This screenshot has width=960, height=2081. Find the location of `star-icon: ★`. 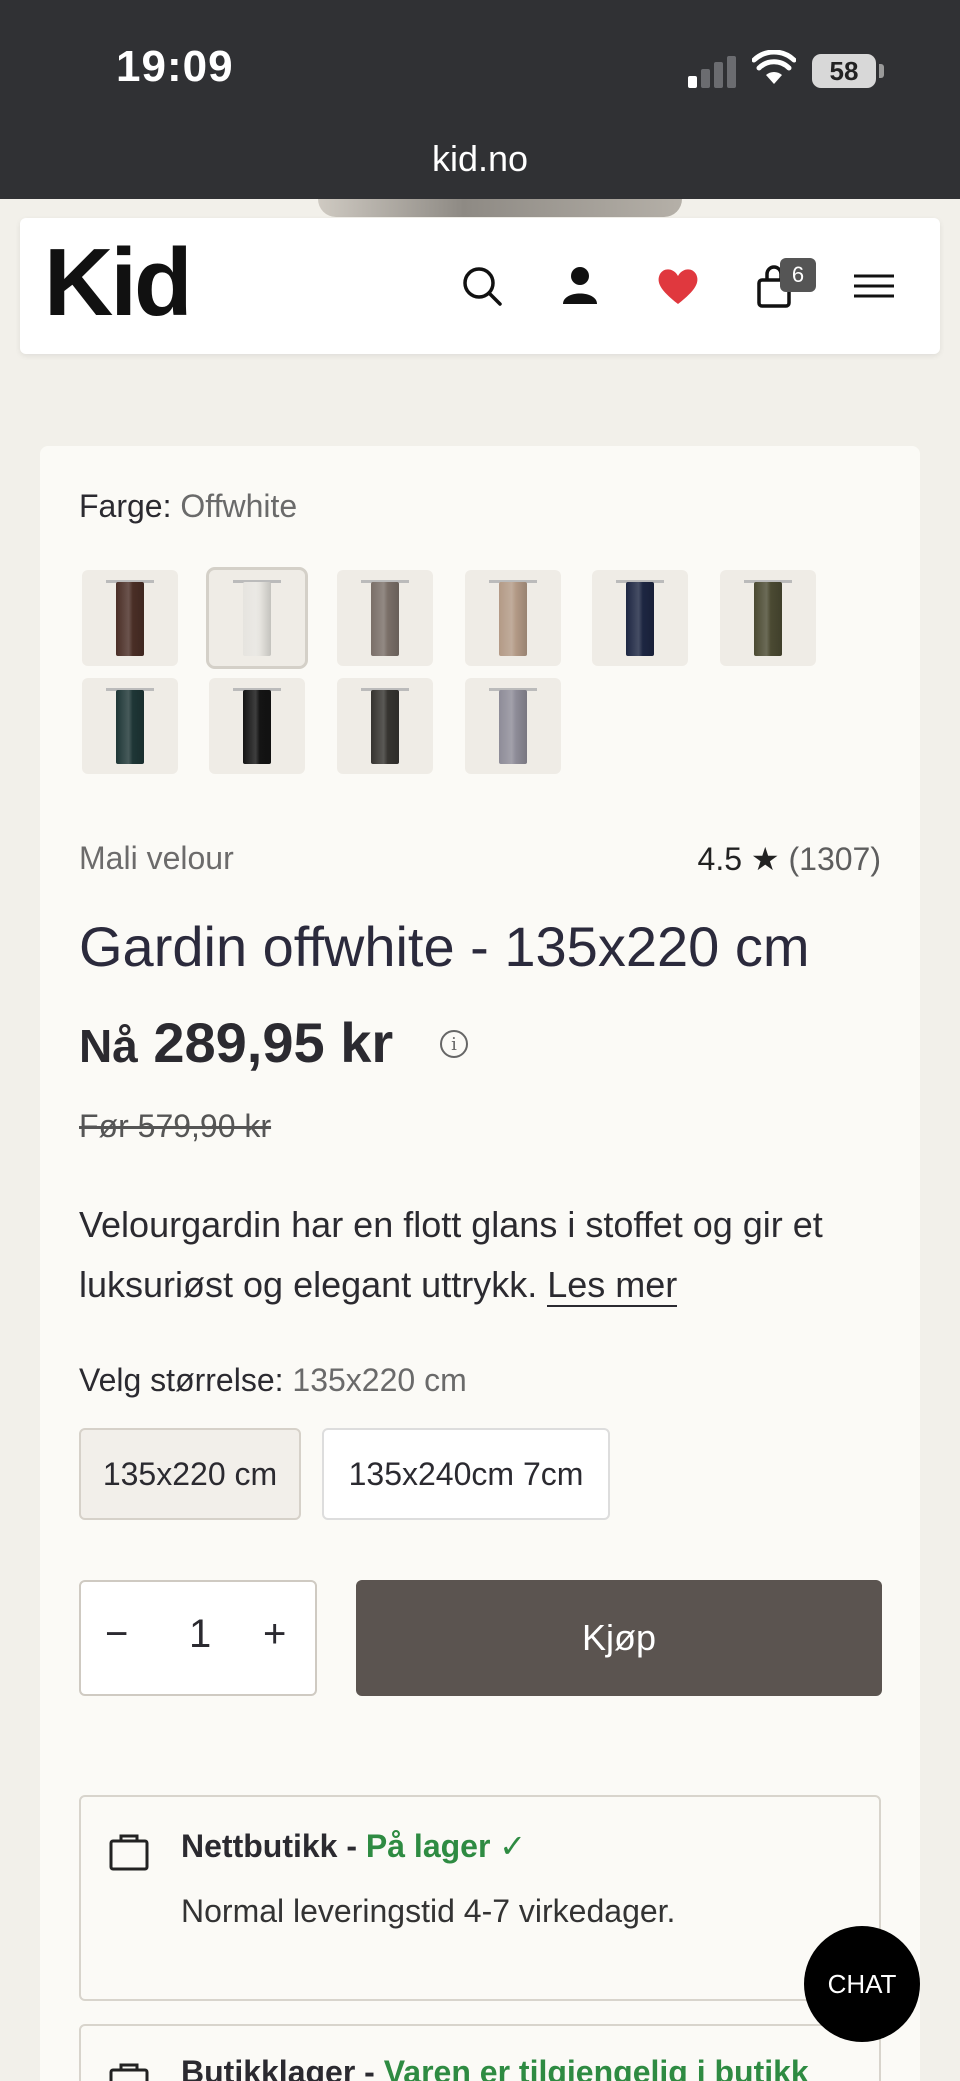

star-icon: ★ is located at coordinates (765, 859).